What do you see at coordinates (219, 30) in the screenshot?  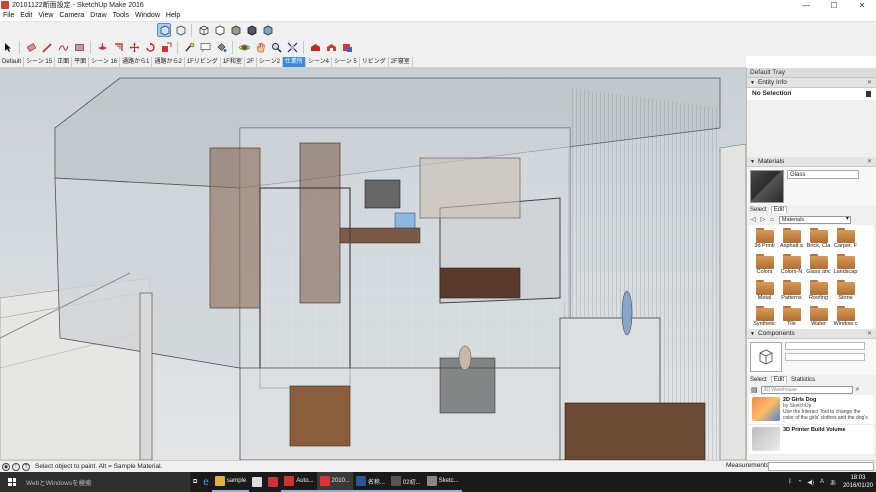 I see `hidden-line-style-button` at bounding box center [219, 30].